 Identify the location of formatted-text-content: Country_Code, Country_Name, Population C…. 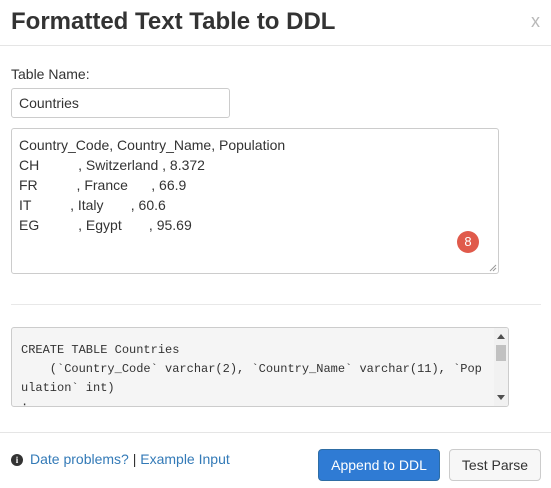
(152, 185).